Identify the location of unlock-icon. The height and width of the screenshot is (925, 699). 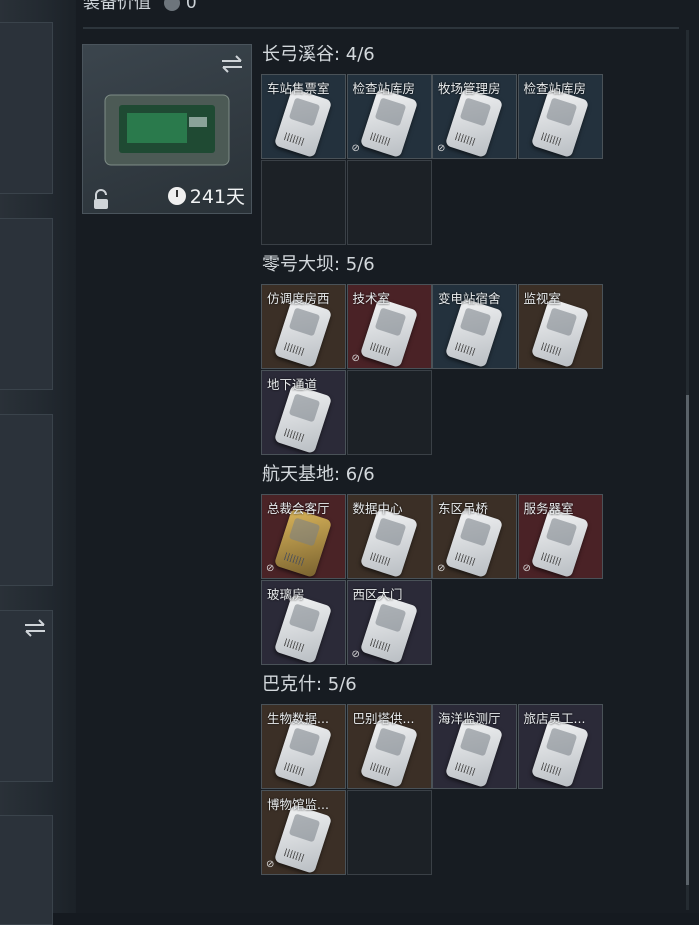
(101, 200).